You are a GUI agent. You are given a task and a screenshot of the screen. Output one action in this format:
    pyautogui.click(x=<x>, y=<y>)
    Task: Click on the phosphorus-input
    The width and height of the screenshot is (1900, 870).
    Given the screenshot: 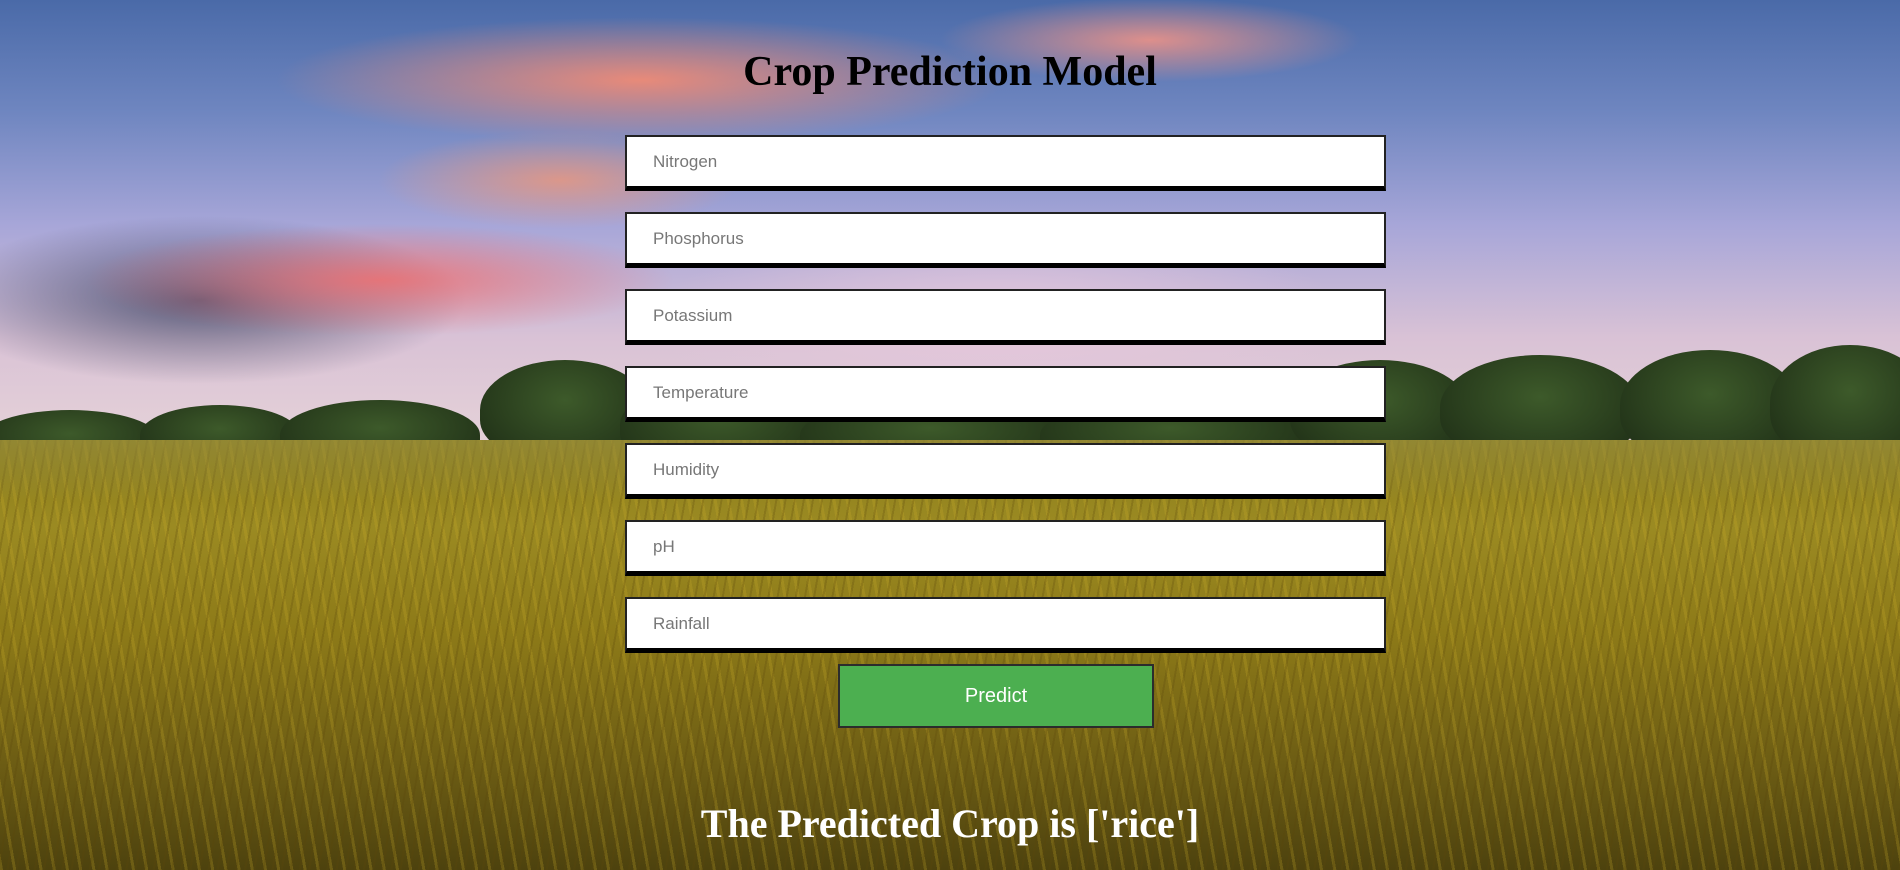 What is the action you would take?
    pyautogui.click(x=1005, y=240)
    